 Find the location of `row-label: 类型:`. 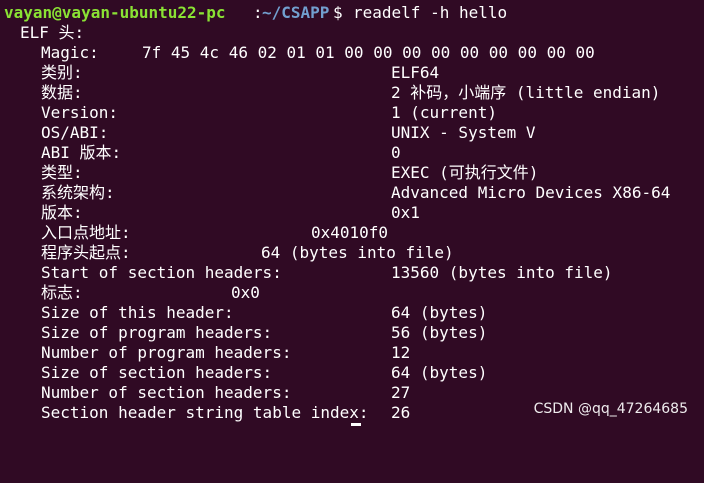

row-label: 类型: is located at coordinates (62, 172).